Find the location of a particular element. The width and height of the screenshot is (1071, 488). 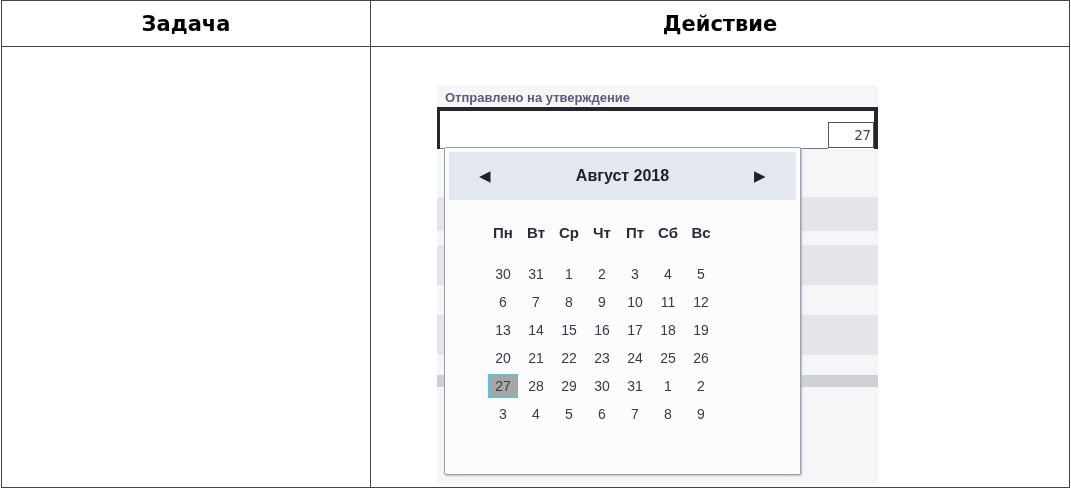

calendar-day: 17 is located at coordinates (635, 330).